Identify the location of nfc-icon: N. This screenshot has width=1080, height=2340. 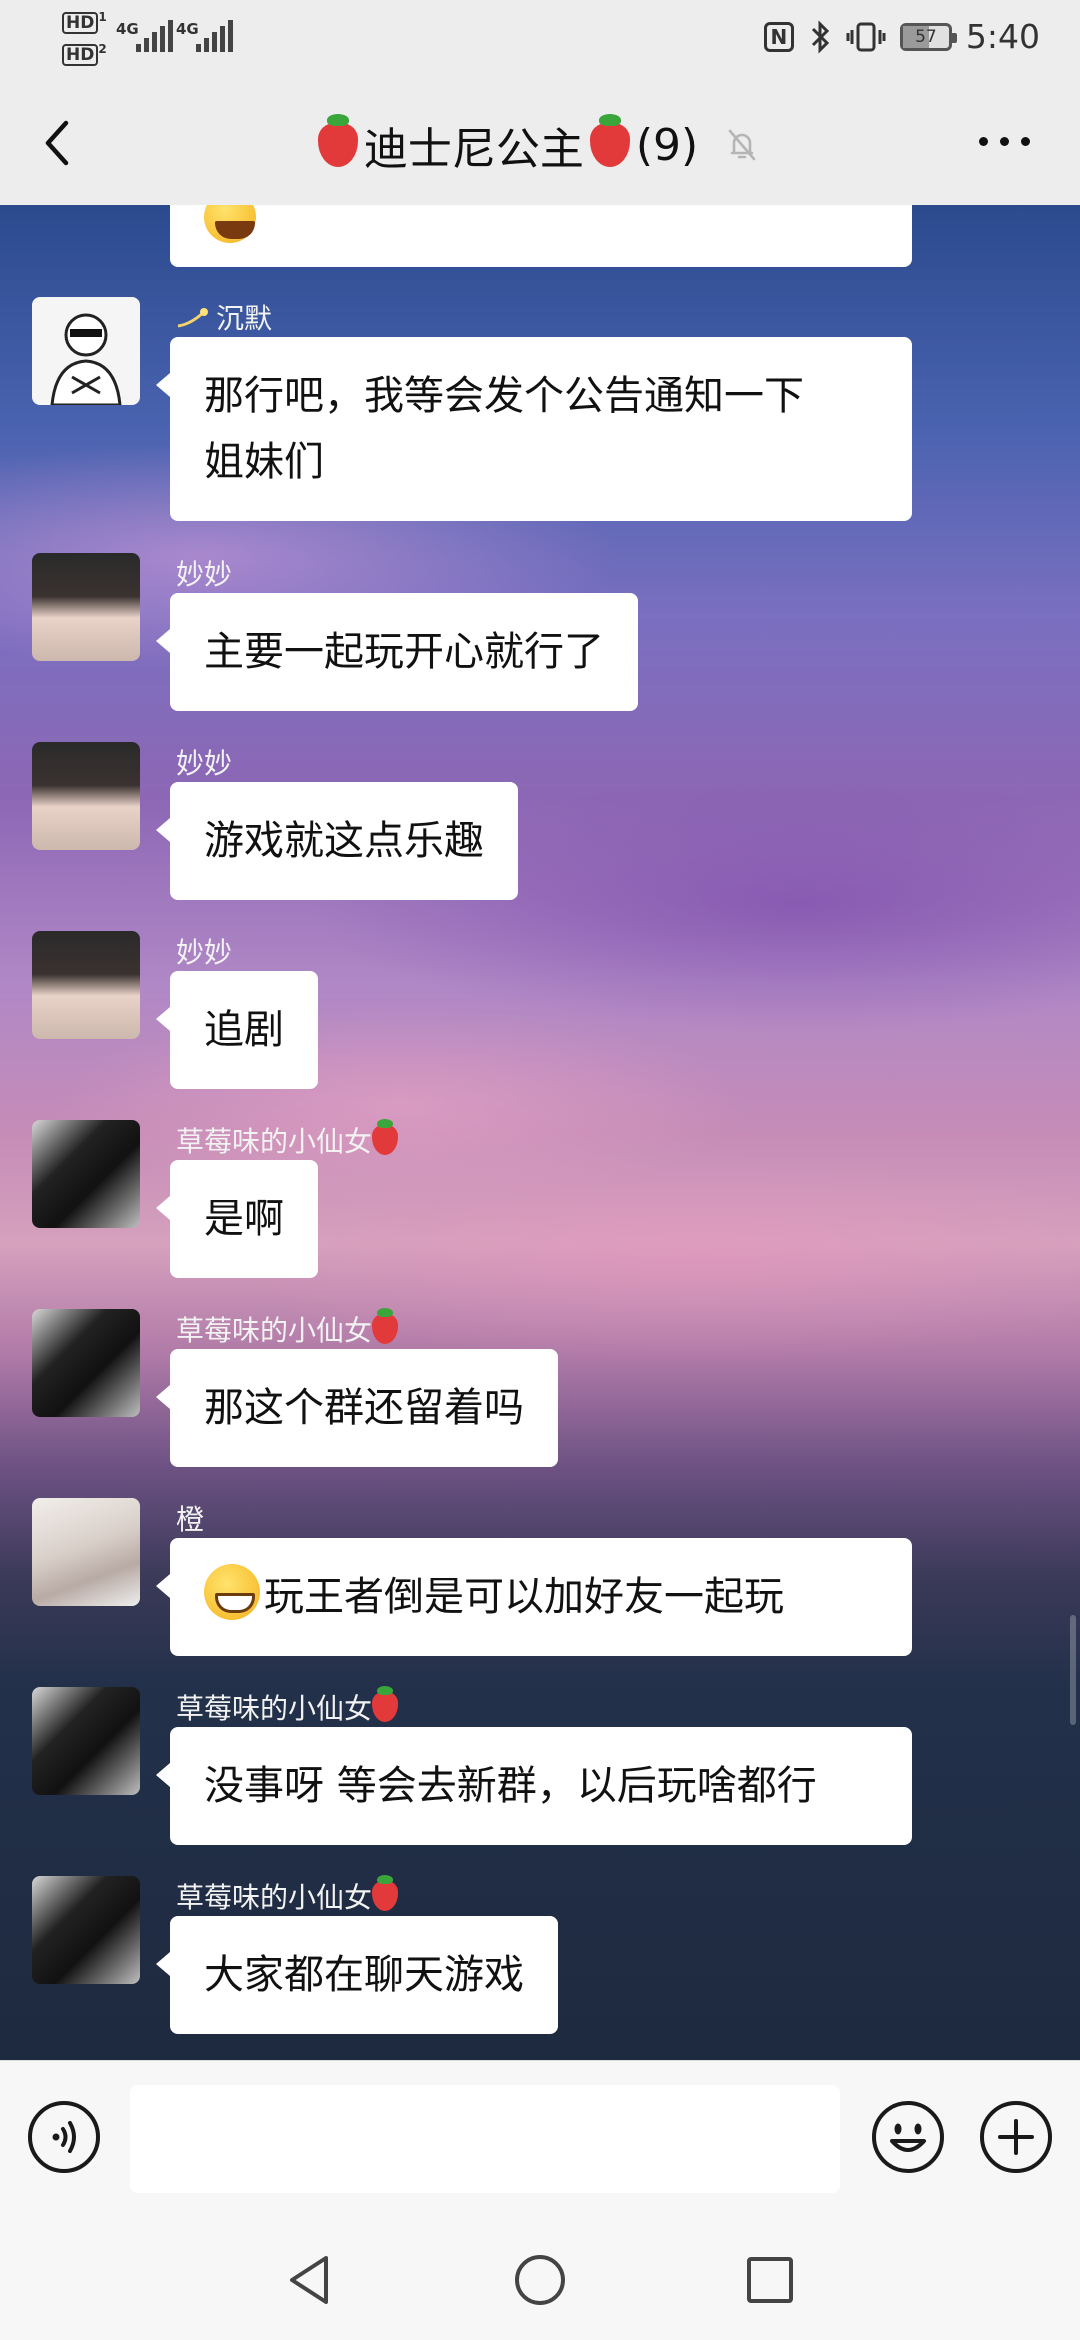
(778, 36).